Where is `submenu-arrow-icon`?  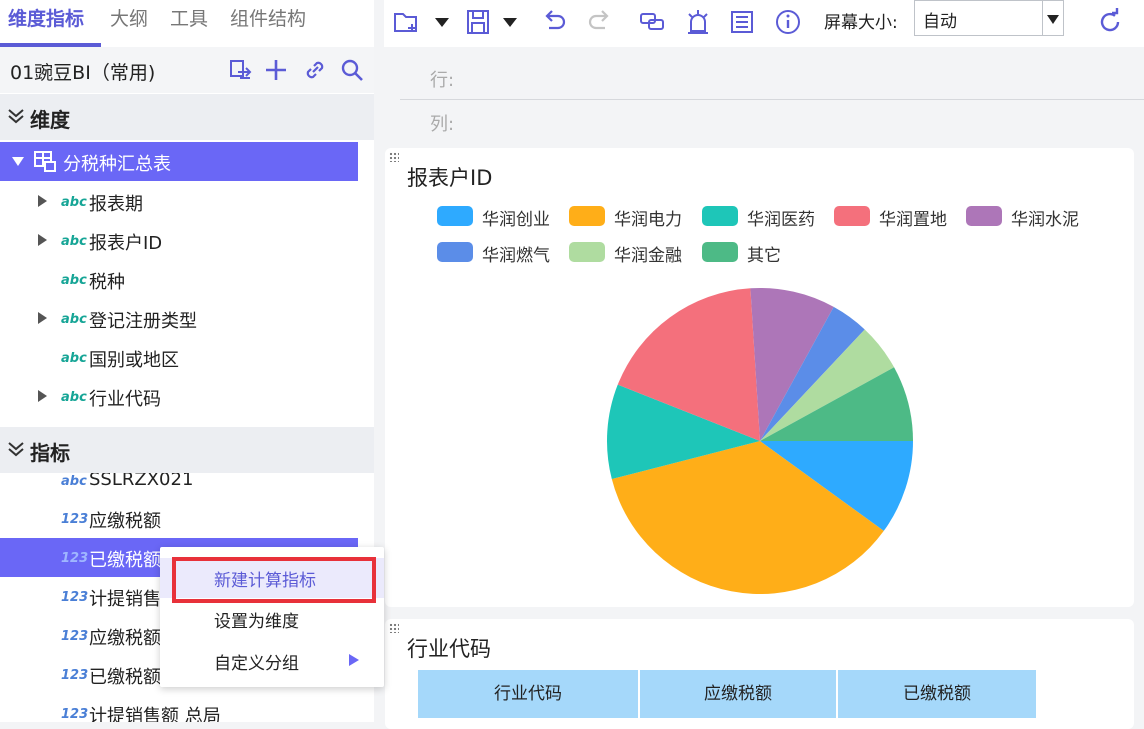 submenu-arrow-icon is located at coordinates (354, 660).